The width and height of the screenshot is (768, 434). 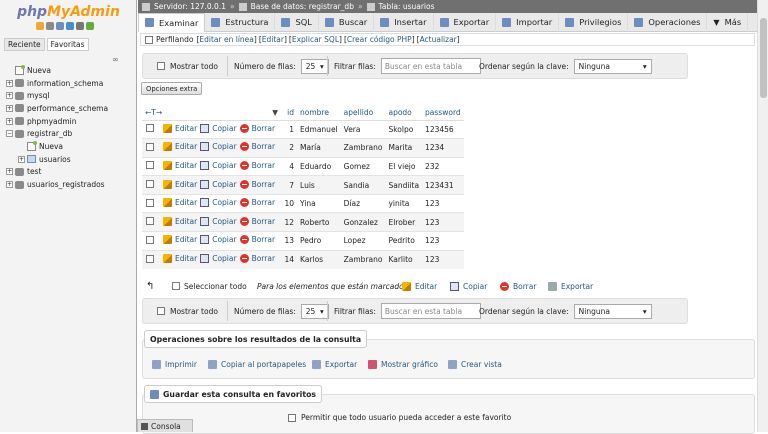 What do you see at coordinates (319, 259) in the screenshot?
I see `cell-nombre: Karlos` at bounding box center [319, 259].